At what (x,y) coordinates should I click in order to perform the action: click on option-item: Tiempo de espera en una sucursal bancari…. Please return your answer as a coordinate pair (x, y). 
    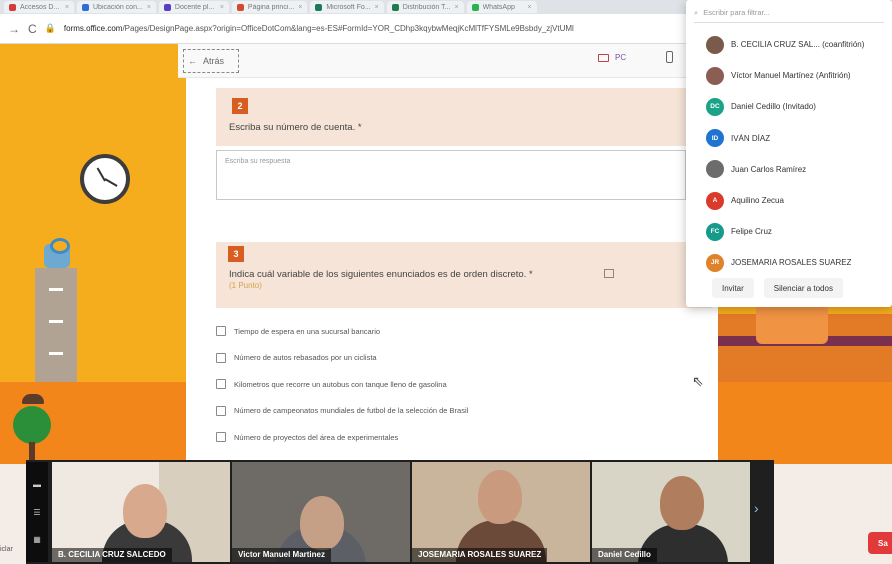
    Looking at the image, I should click on (342, 331).